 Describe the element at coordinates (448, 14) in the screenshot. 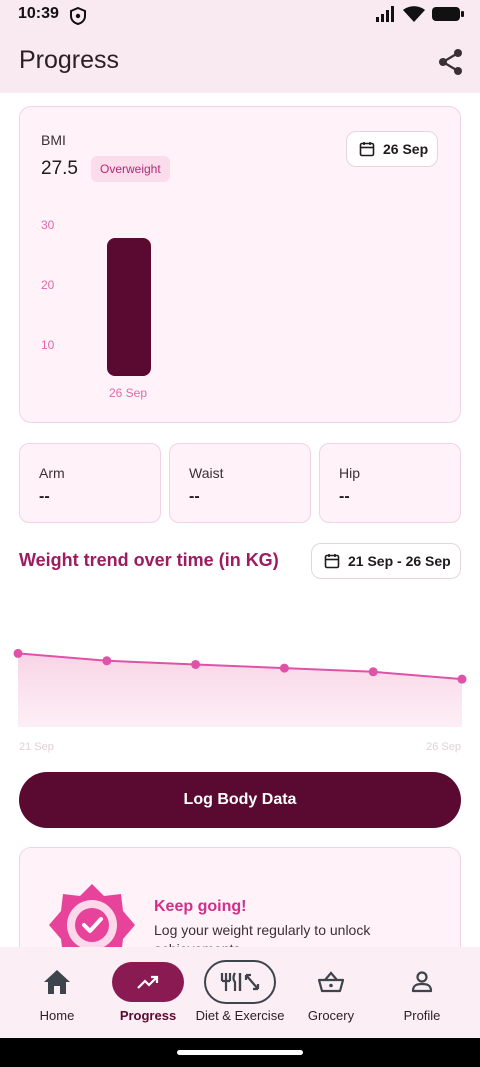

I see `battery-icon` at that location.